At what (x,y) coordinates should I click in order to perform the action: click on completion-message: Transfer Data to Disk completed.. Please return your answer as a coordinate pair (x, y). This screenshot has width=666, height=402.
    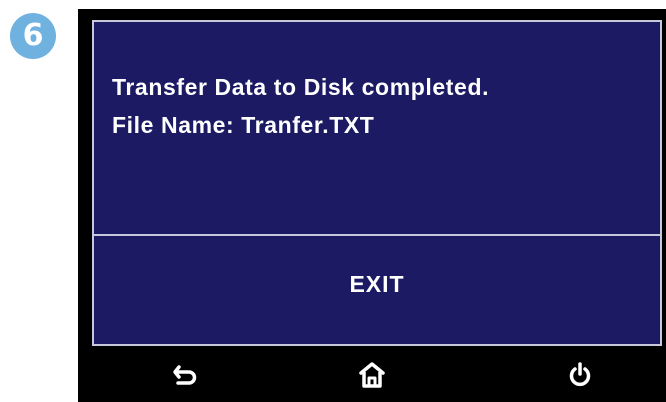
    Looking at the image, I should click on (301, 87).